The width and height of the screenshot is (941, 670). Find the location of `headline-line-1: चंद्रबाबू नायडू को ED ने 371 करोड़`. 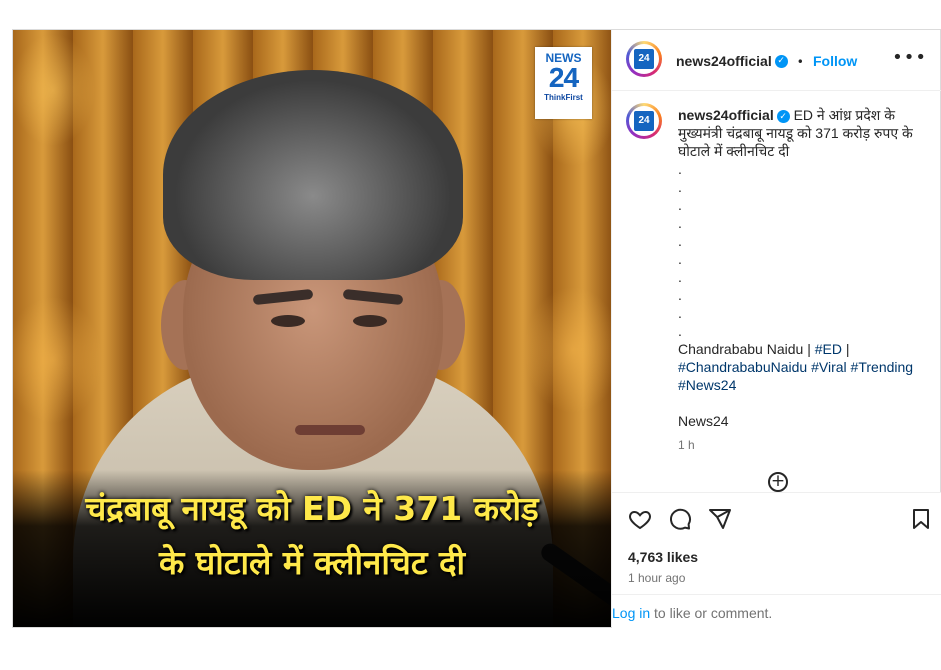

headline-line-1: चंद्रबाबू नायडू को ED ने 371 करोड़ is located at coordinates (312, 508).